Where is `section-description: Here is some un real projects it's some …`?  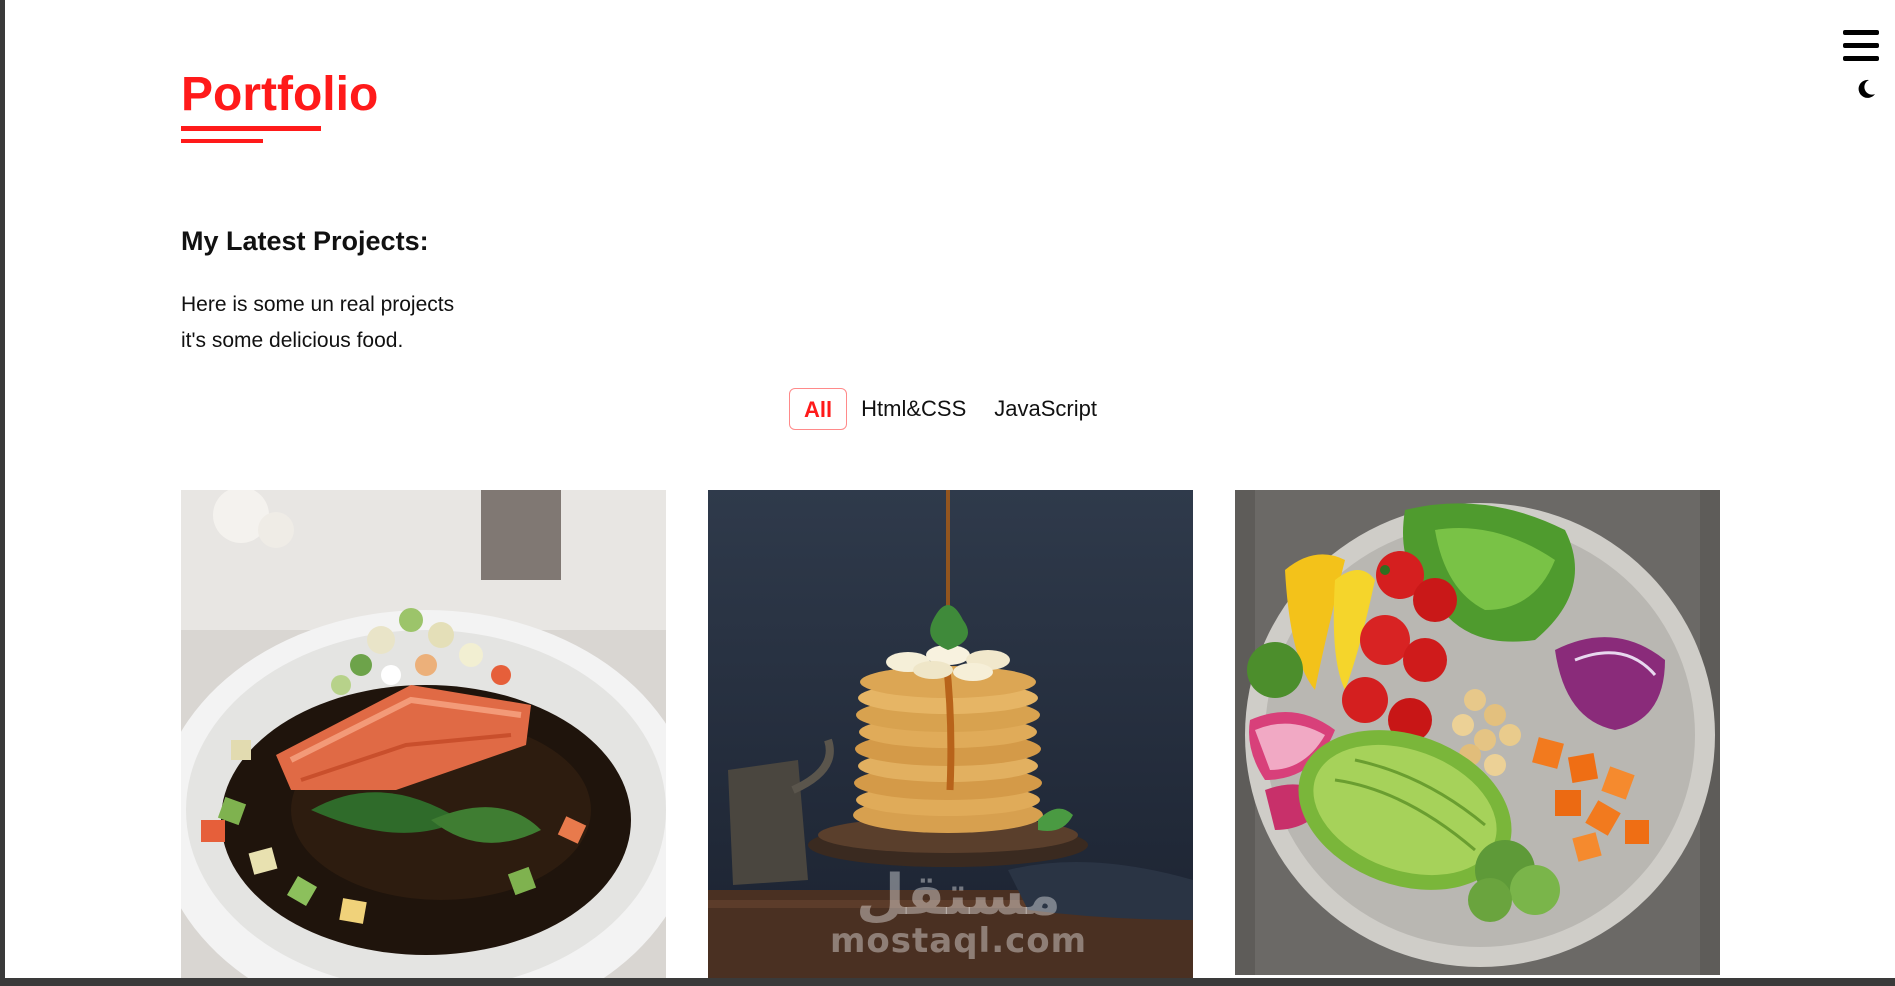
section-description: Here is some un real projects it's some … is located at coordinates (317, 323).